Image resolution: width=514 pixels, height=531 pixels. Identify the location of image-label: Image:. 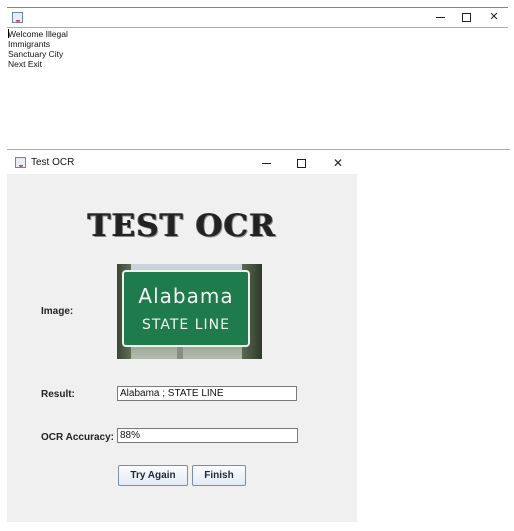
(57, 311).